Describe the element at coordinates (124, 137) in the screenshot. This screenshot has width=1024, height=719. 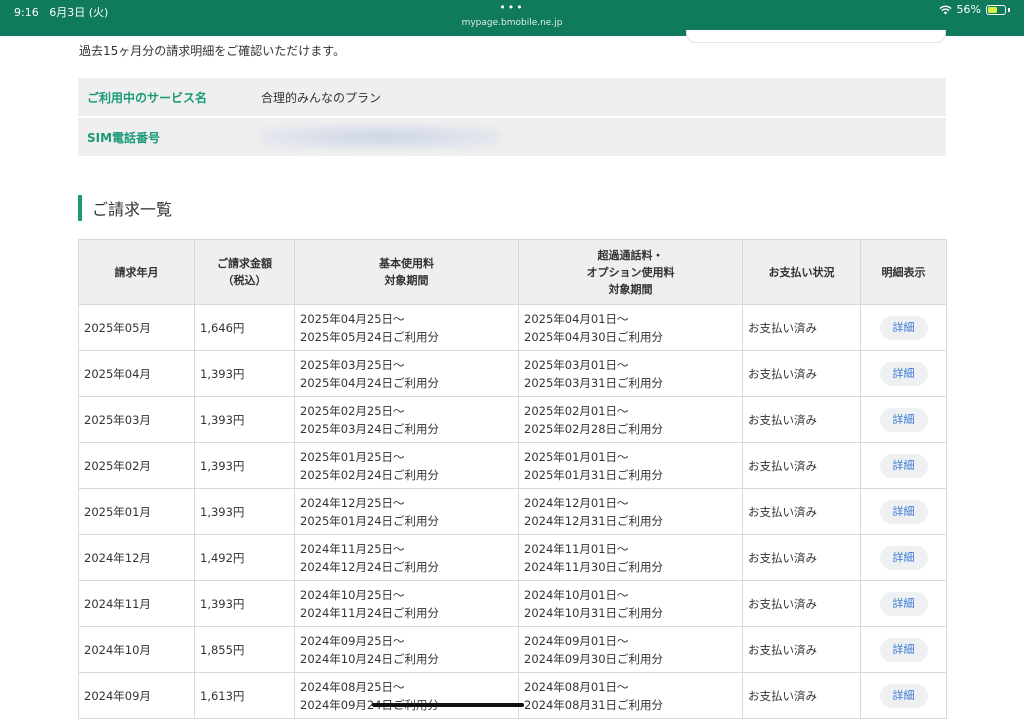
I see `sim-number-label: SIM電話番号` at that location.